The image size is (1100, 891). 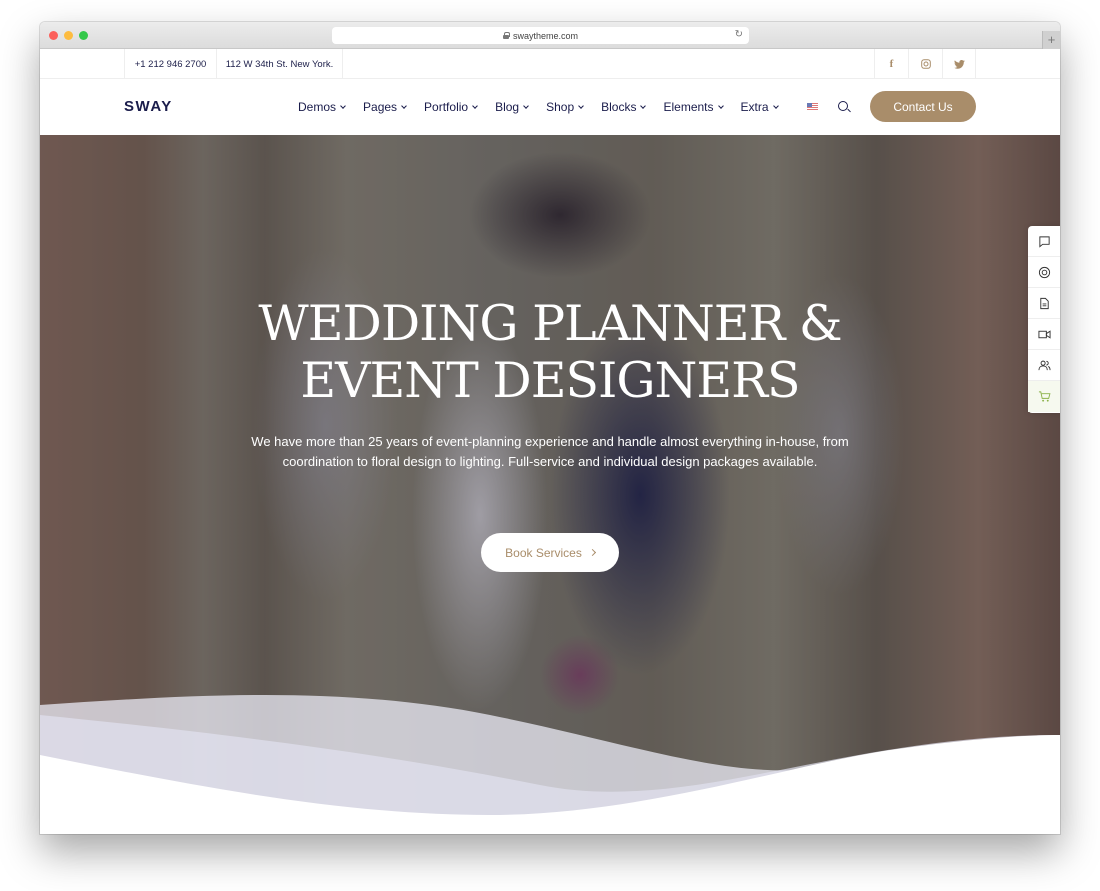 I want to click on lock-icon, so click(x=506, y=35).